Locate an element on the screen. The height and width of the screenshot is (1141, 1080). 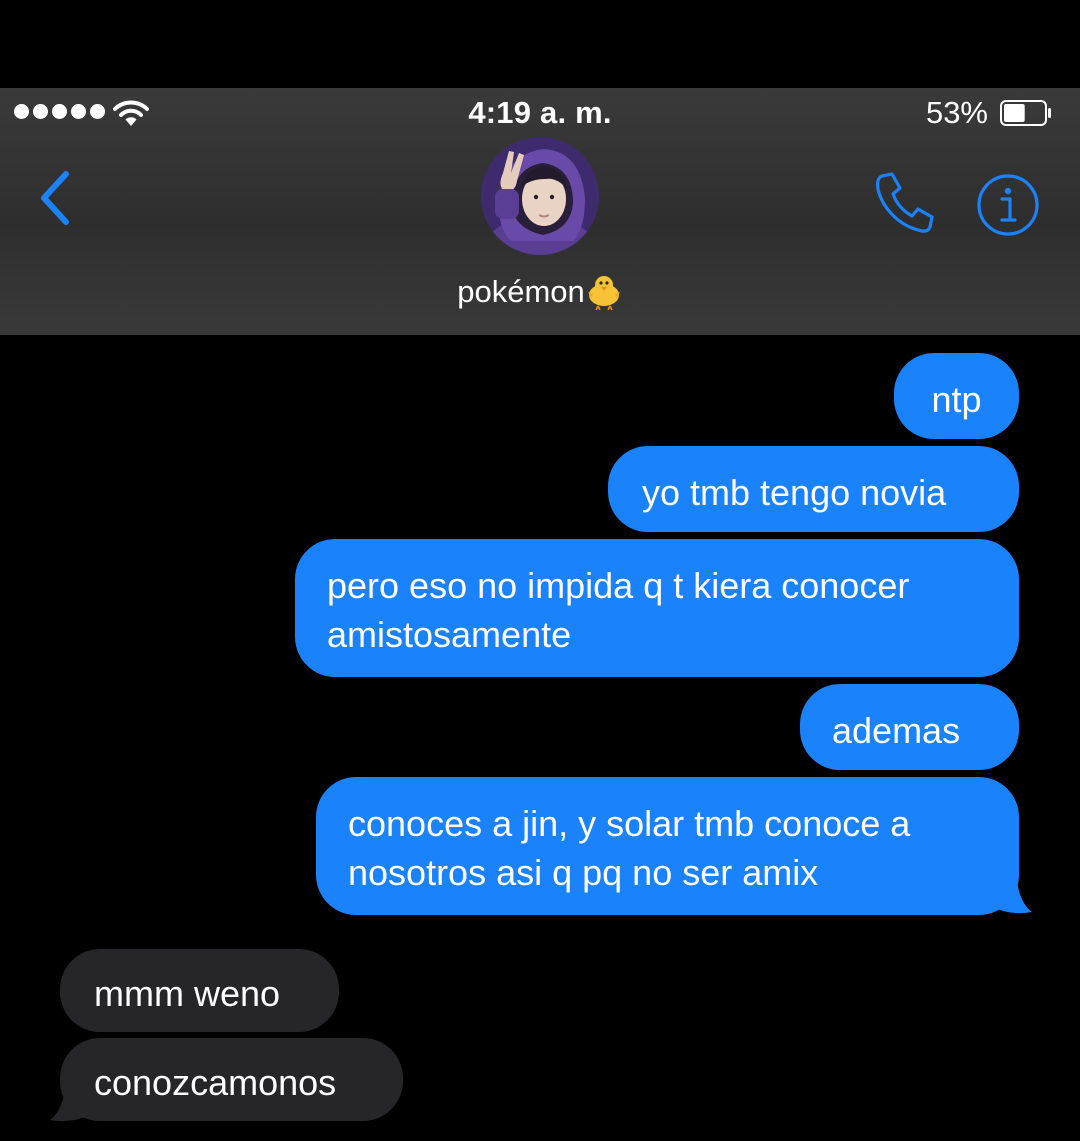
info-icon is located at coordinates (1008, 205).